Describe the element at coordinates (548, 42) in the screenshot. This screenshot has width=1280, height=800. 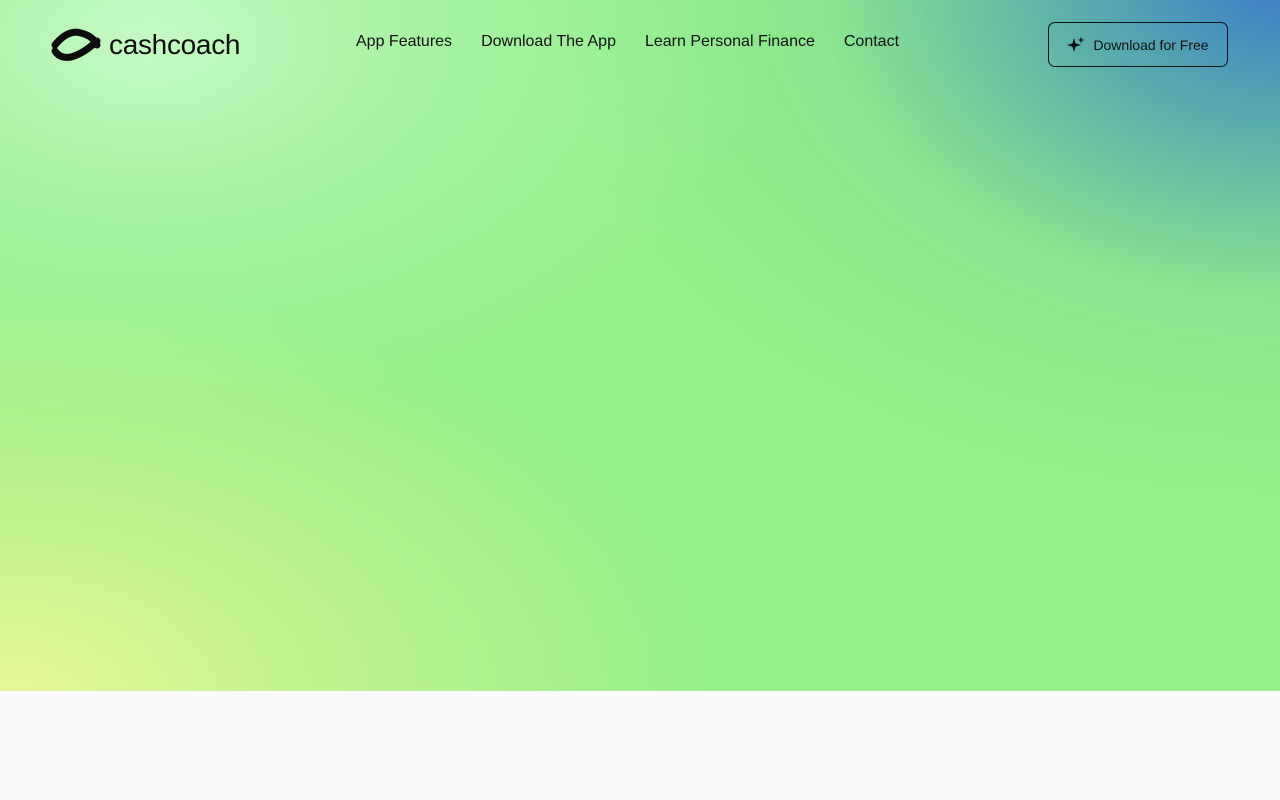
I see `nav-link-download-the-app: Download The App` at that location.